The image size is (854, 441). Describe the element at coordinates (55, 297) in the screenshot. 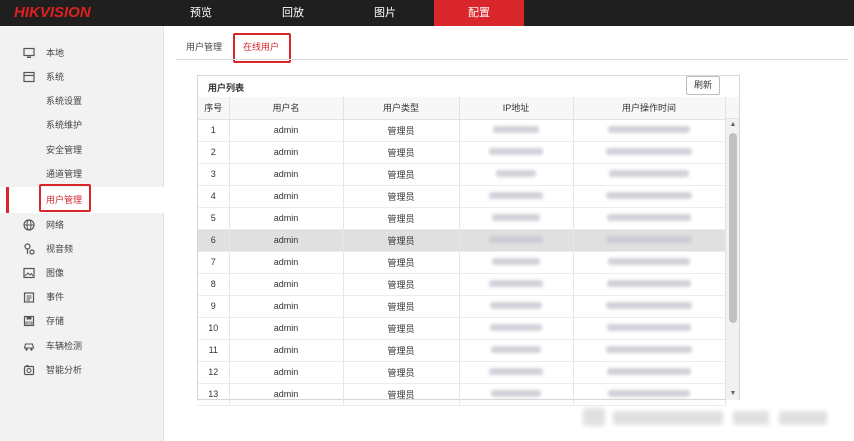

I see `sidebar-item-label: 事件` at that location.